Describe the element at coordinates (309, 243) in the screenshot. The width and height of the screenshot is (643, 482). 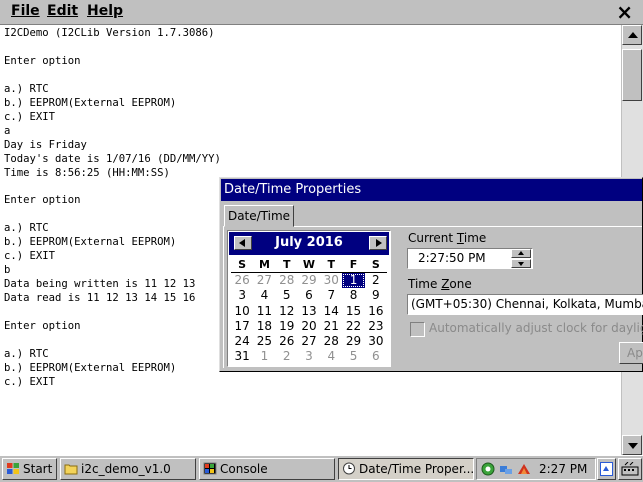
I see `calendar-header: July 2016` at that location.